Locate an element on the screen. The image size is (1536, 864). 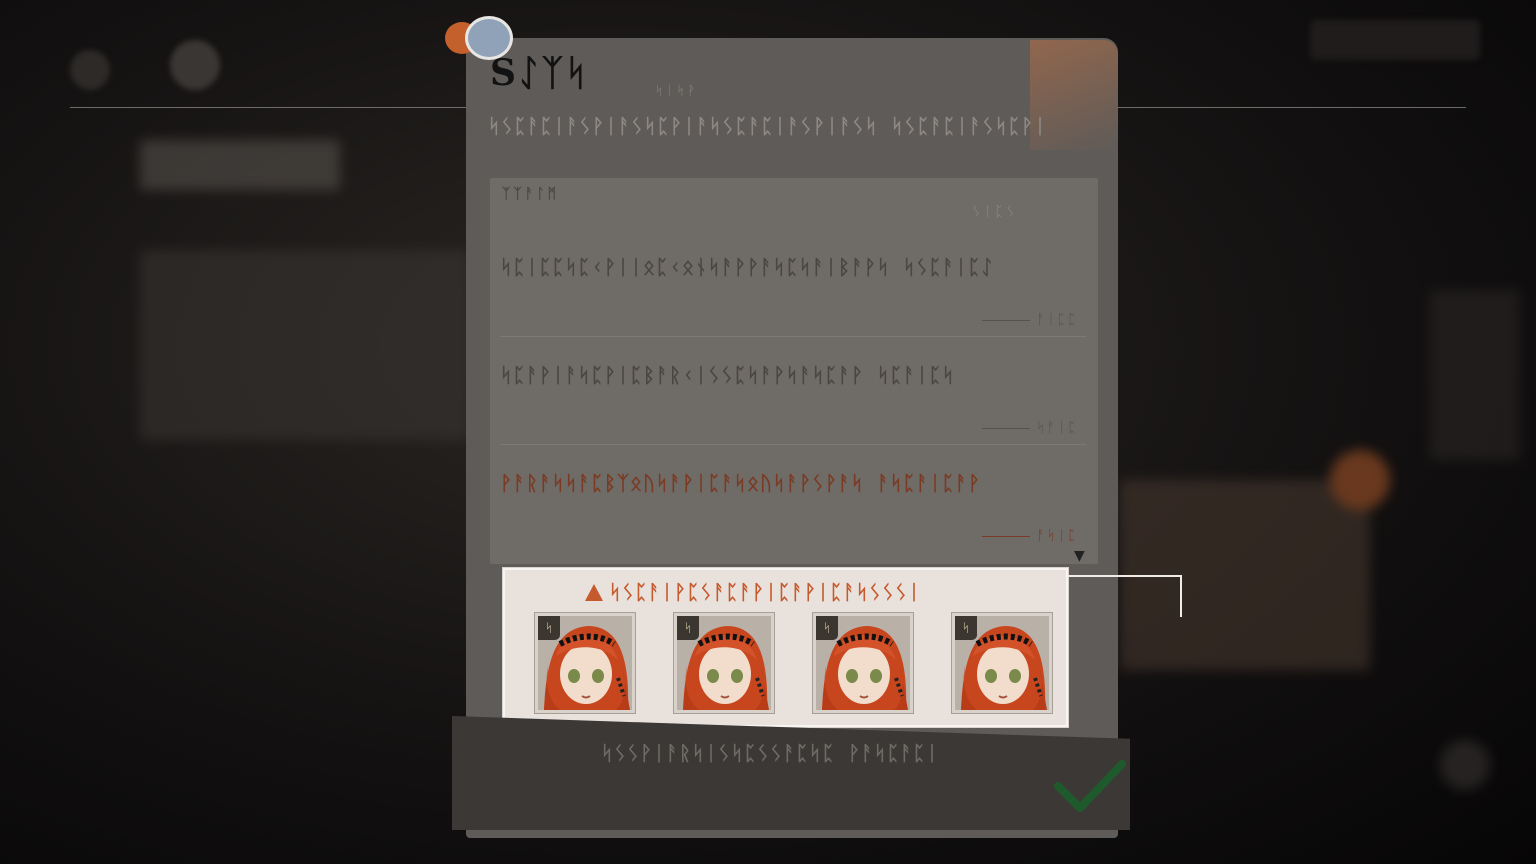
home-icon is located at coordinates (195, 65).